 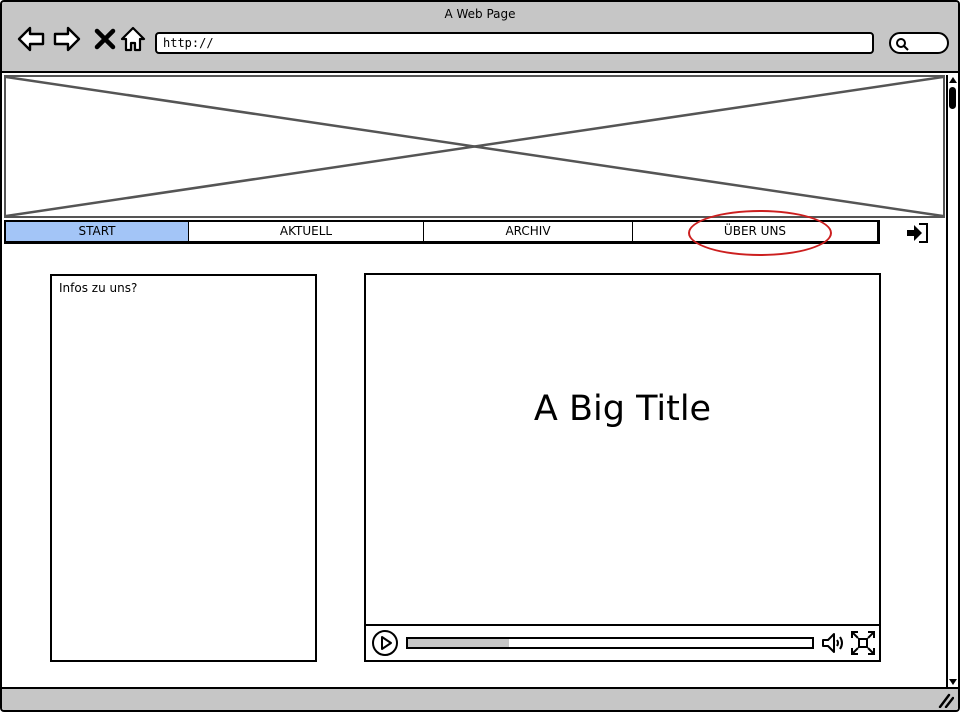 I want to click on sign-in-icon, so click(x=917, y=233).